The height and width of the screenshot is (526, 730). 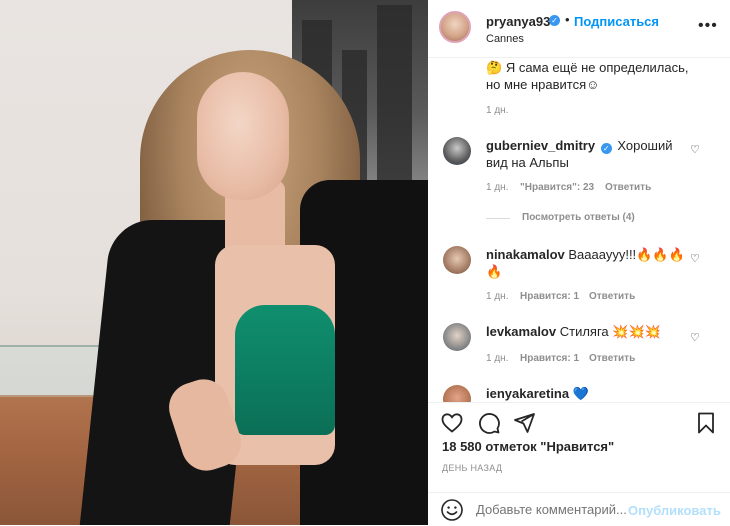 I want to click on green-top, so click(x=285, y=370).